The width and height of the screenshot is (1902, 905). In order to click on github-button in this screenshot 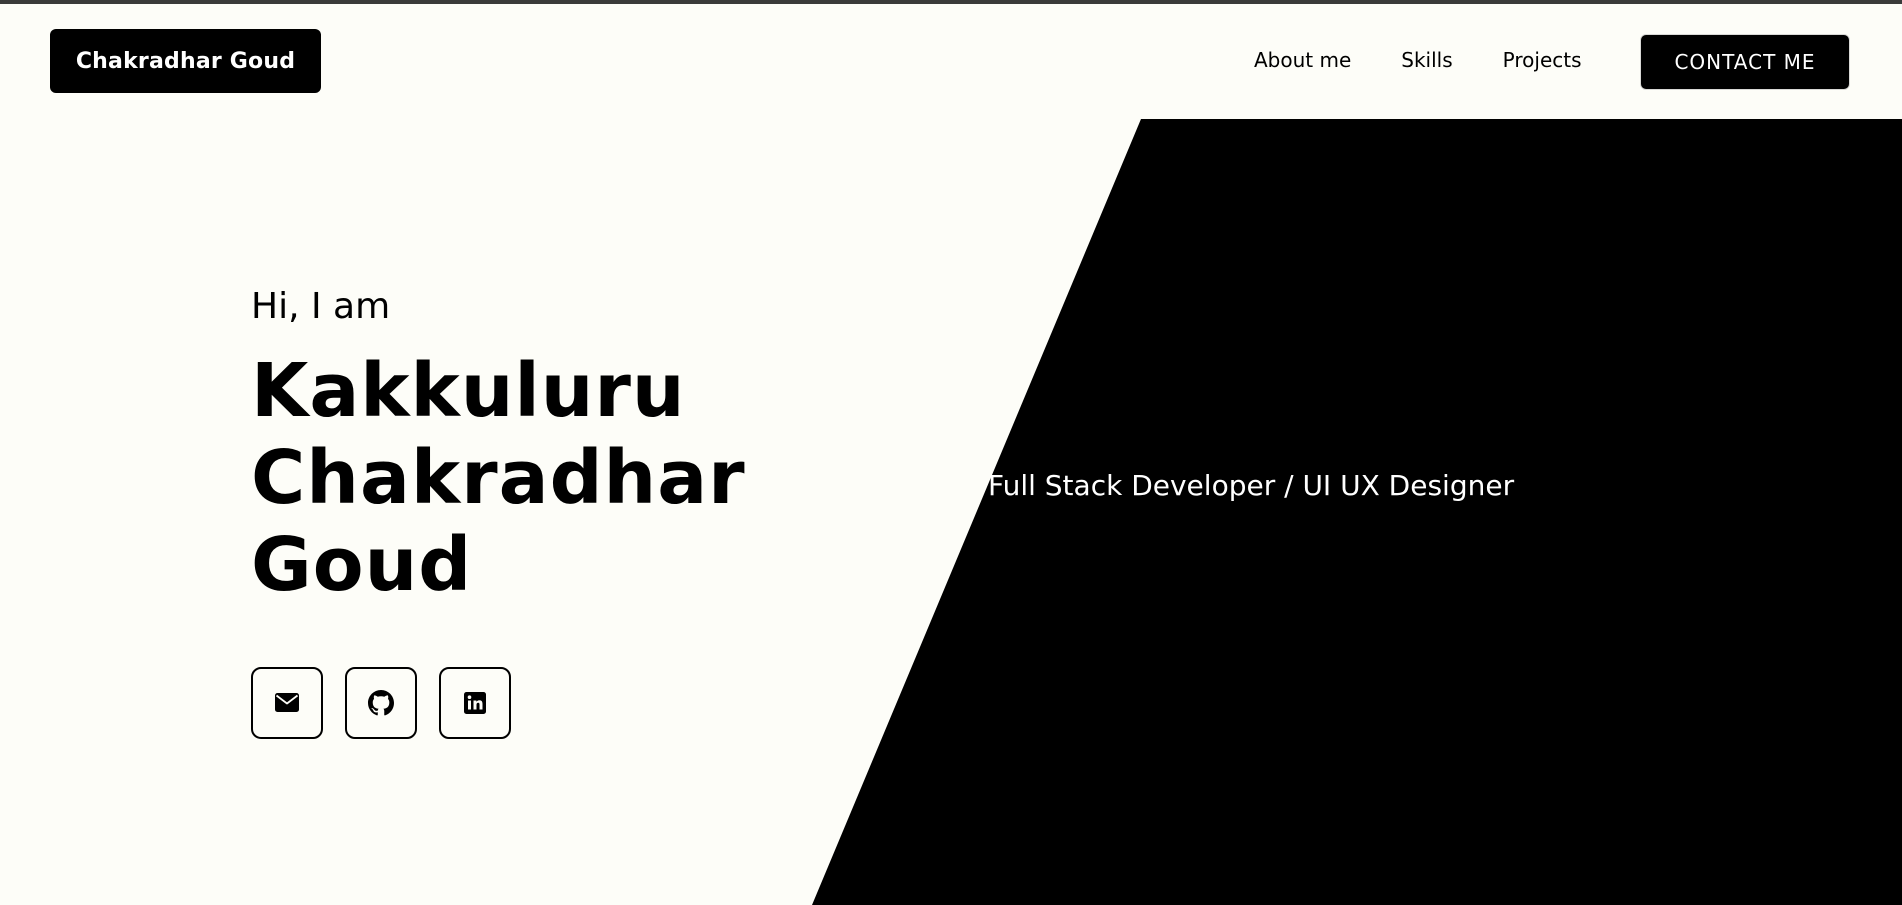, I will do `click(381, 703)`.